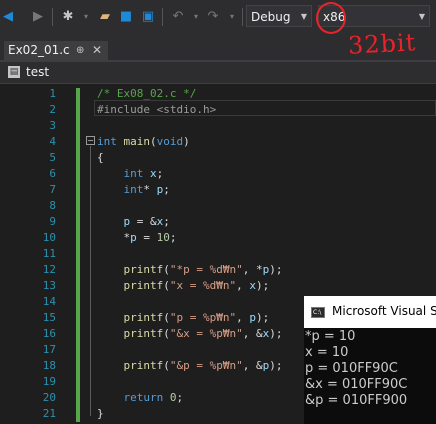  Describe the element at coordinates (49, 317) in the screenshot. I see `line-number: 15` at that location.